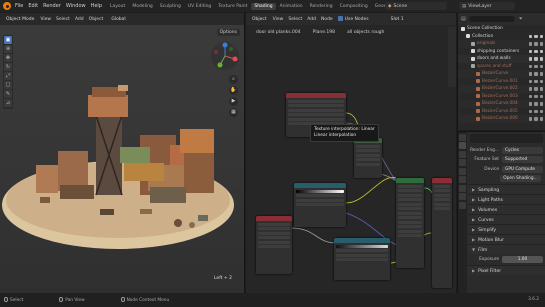 This screenshot has height=307, width=545. What do you see at coordinates (295, 19) in the screenshot?
I see `node-menu-select: Select` at bounding box center [295, 19].